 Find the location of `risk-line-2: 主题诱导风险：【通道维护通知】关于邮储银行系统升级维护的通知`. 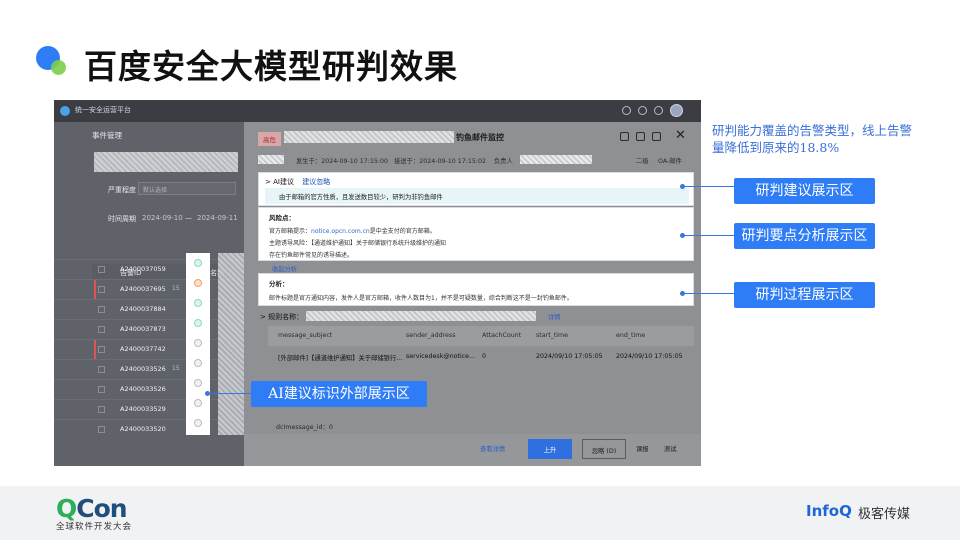

risk-line-2: 主题诱导风险：【通道维护通知】关于邮储银行系统升级维护的通知 is located at coordinates (358, 243).